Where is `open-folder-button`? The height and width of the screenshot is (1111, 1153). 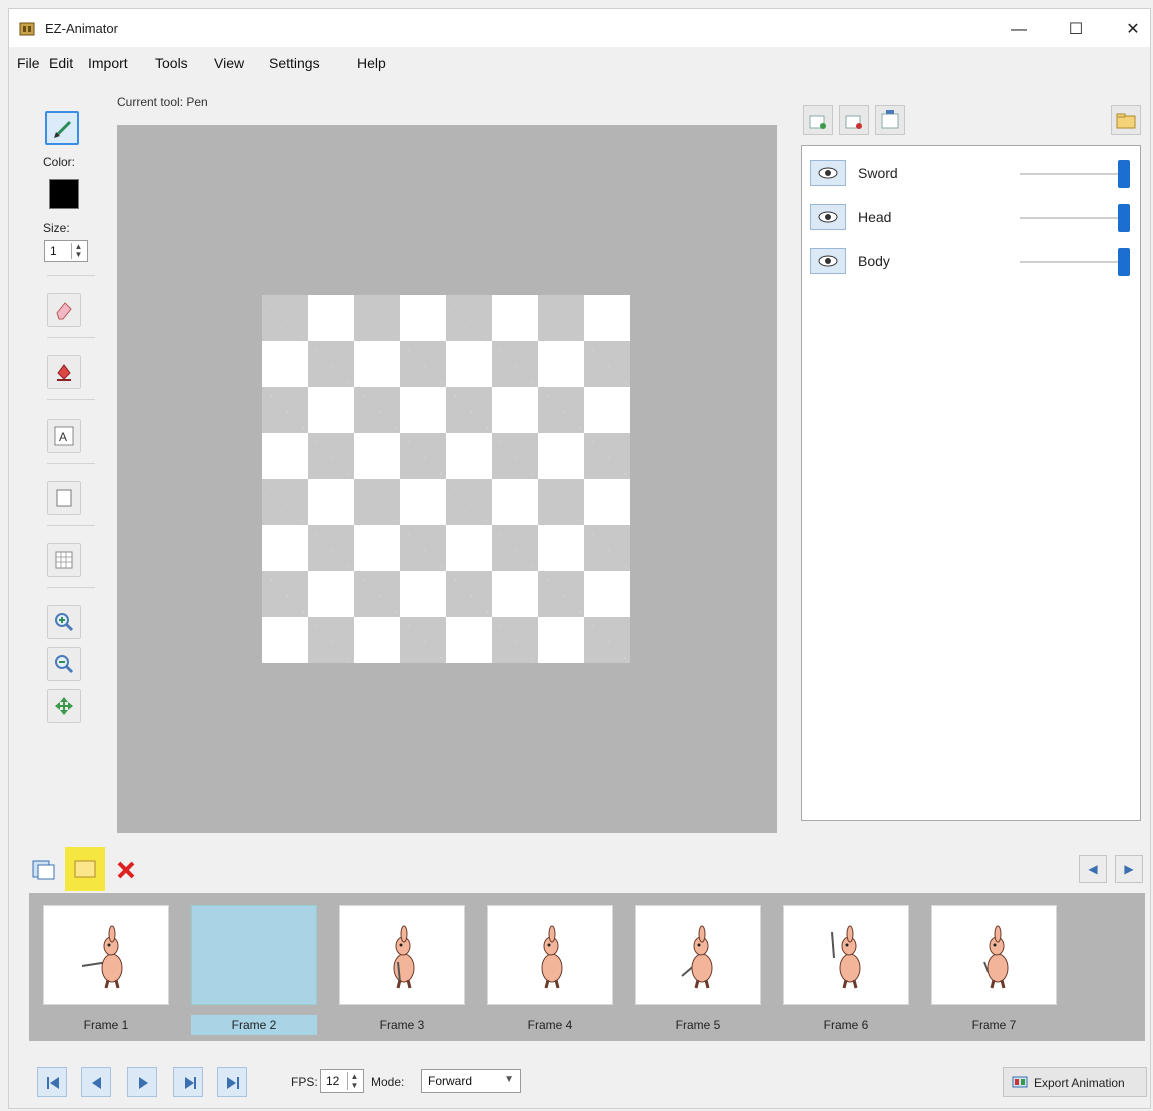 open-folder-button is located at coordinates (1126, 120).